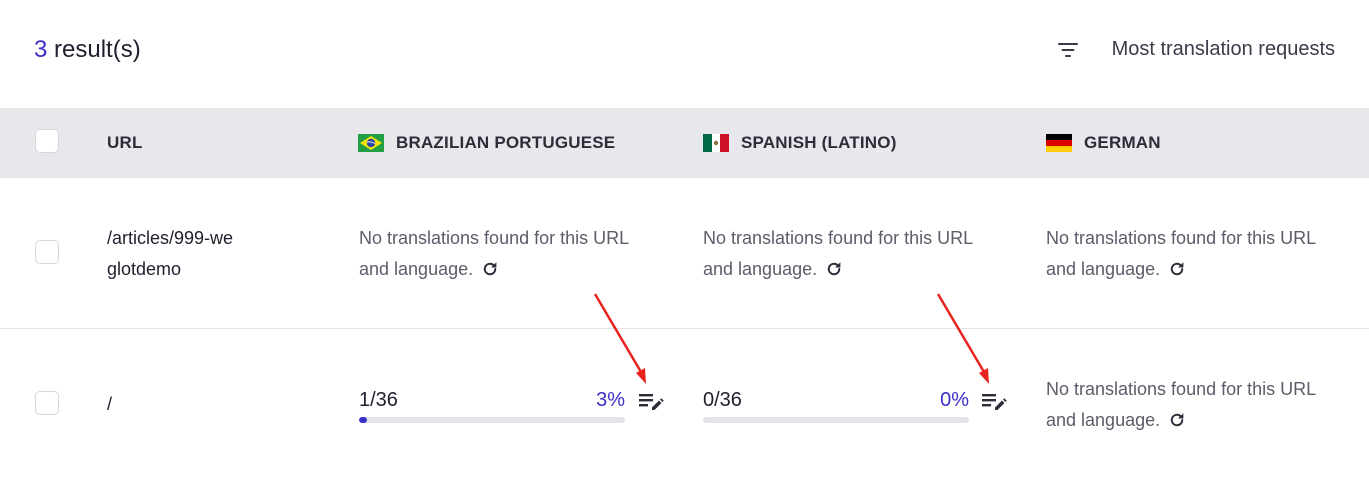 The width and height of the screenshot is (1369, 477). Describe the element at coordinates (371, 143) in the screenshot. I see `brazil-flag-icon` at that location.